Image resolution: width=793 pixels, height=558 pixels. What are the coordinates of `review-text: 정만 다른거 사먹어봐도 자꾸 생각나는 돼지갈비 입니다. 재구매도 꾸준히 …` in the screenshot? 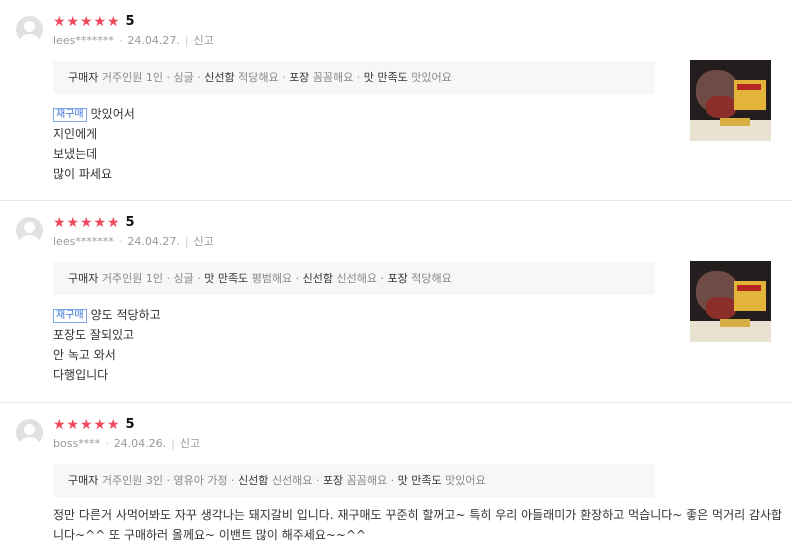 It's located at (418, 525).